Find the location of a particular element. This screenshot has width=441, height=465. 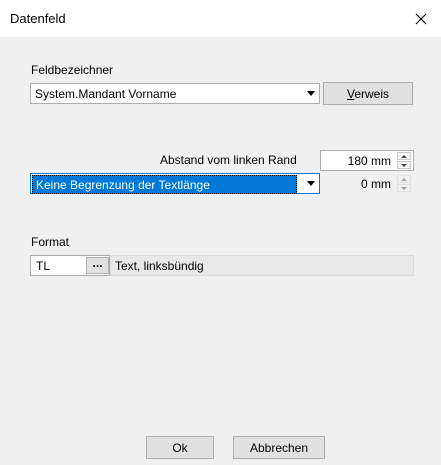

abbrechen-button: Abbrechen is located at coordinates (279, 447).